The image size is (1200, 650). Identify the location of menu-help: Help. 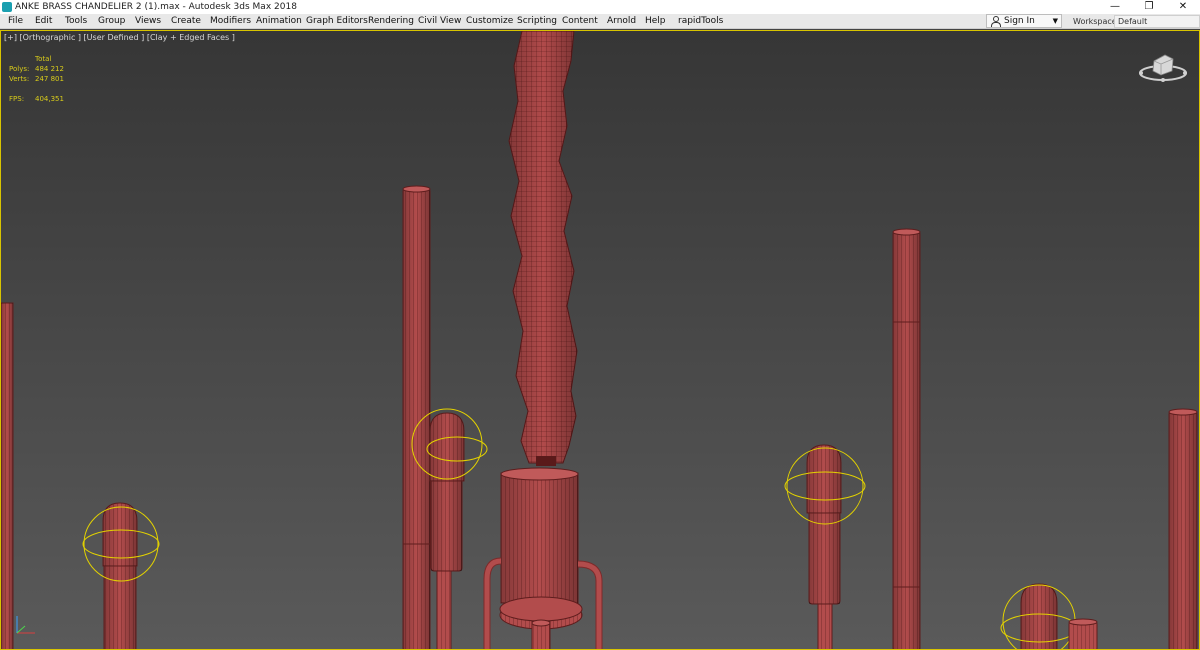
(655, 21).